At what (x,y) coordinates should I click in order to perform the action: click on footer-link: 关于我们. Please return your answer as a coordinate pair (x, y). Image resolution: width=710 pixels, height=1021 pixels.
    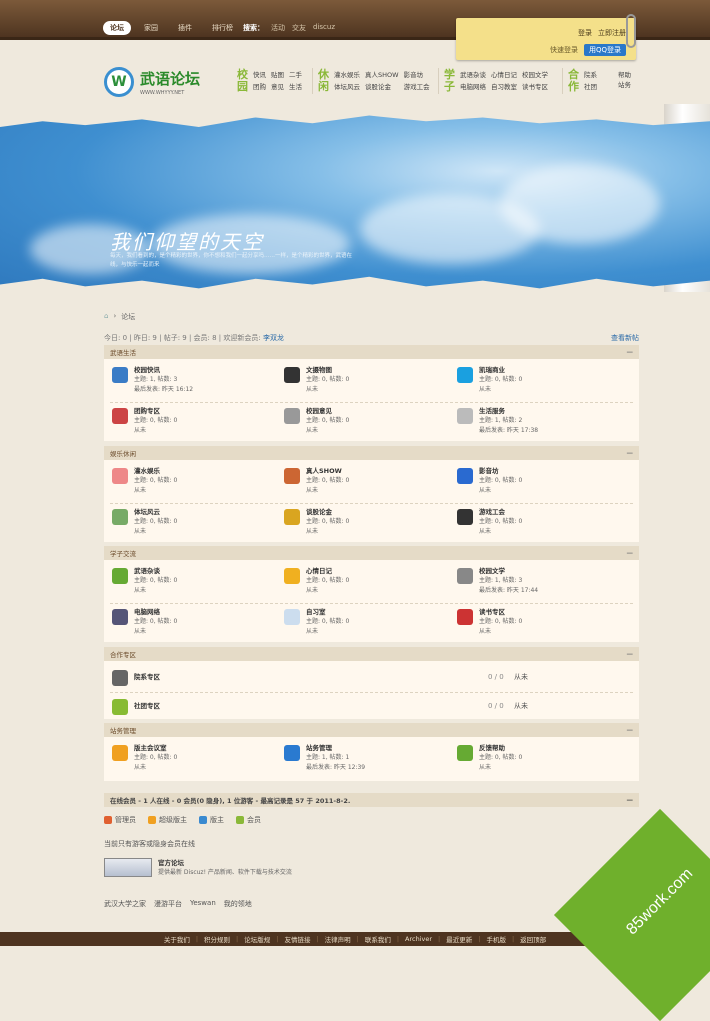
    Looking at the image, I should click on (177, 939).